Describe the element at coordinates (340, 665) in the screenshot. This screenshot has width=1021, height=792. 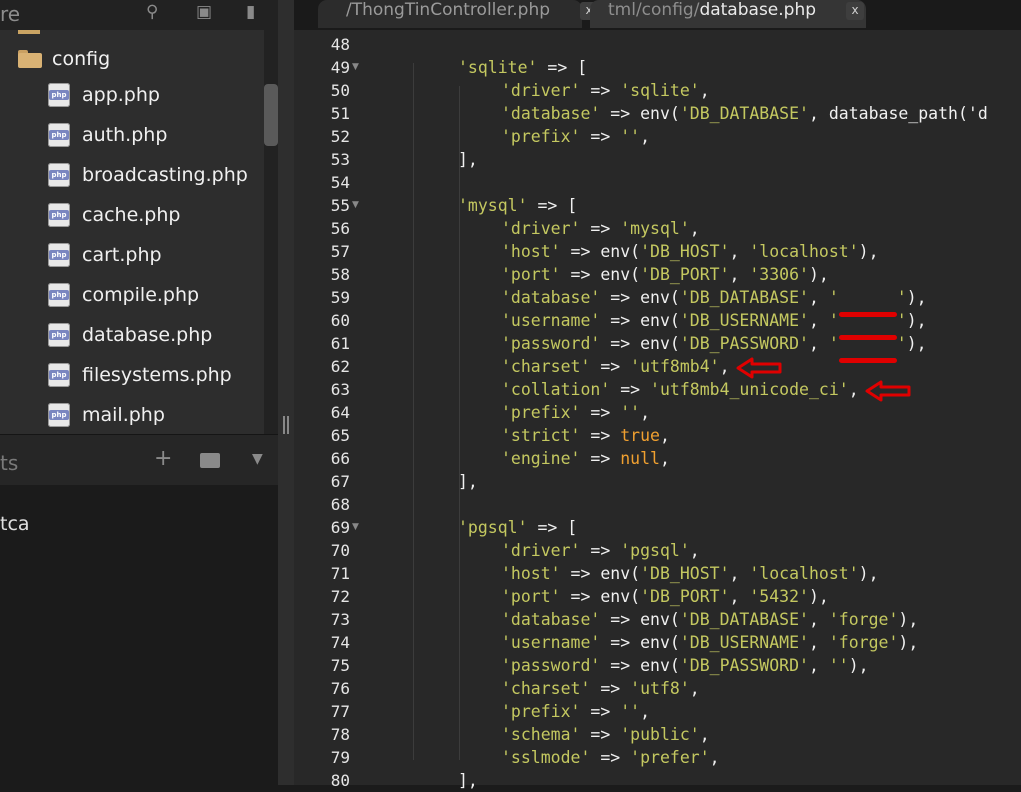
I see `line-number: 75` at that location.